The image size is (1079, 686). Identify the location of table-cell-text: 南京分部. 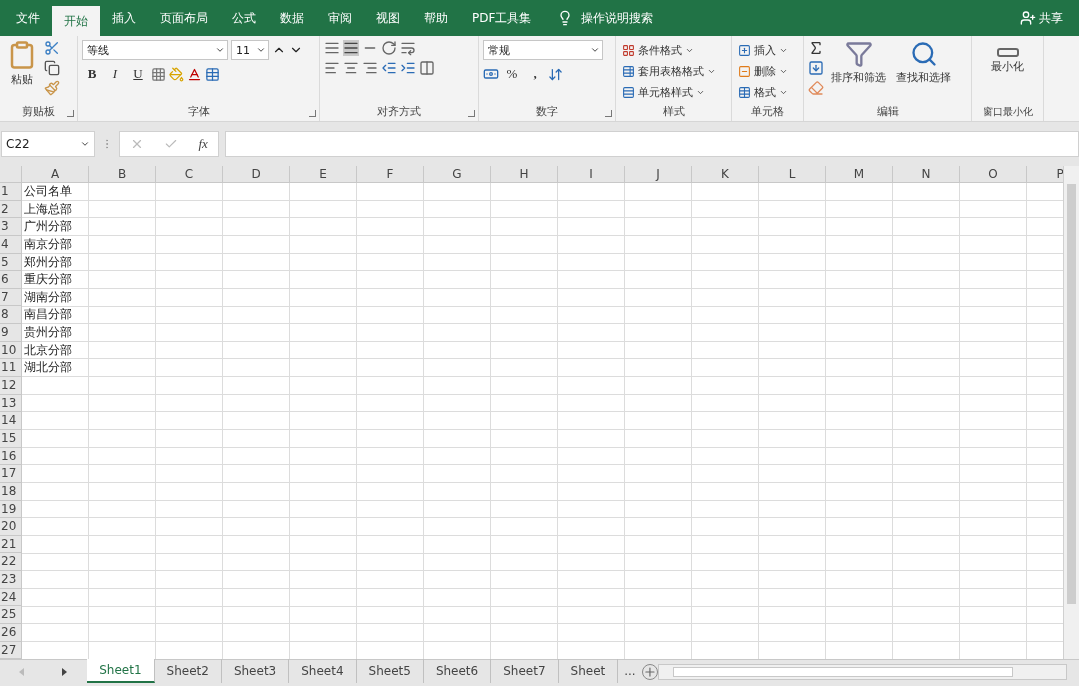
(48, 244).